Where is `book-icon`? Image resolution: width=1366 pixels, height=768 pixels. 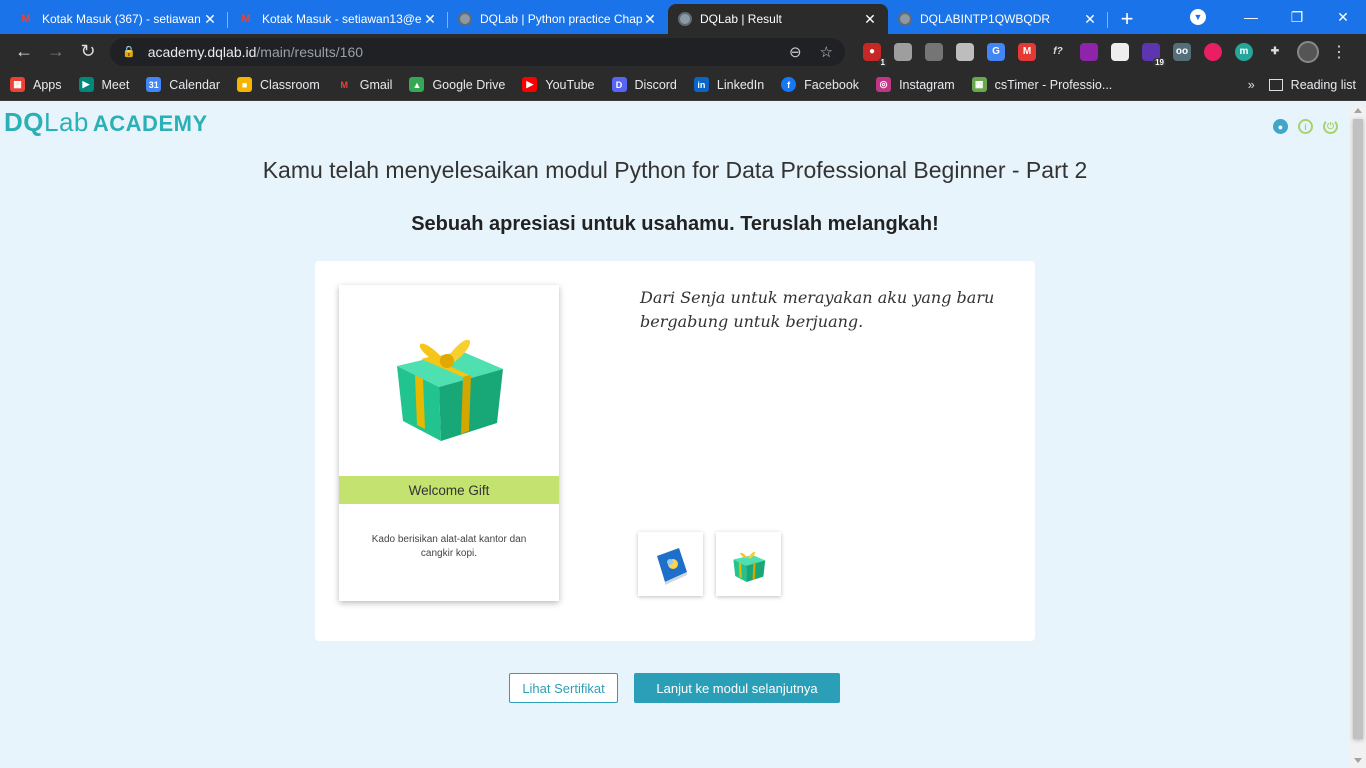
book-icon is located at coordinates (671, 566).